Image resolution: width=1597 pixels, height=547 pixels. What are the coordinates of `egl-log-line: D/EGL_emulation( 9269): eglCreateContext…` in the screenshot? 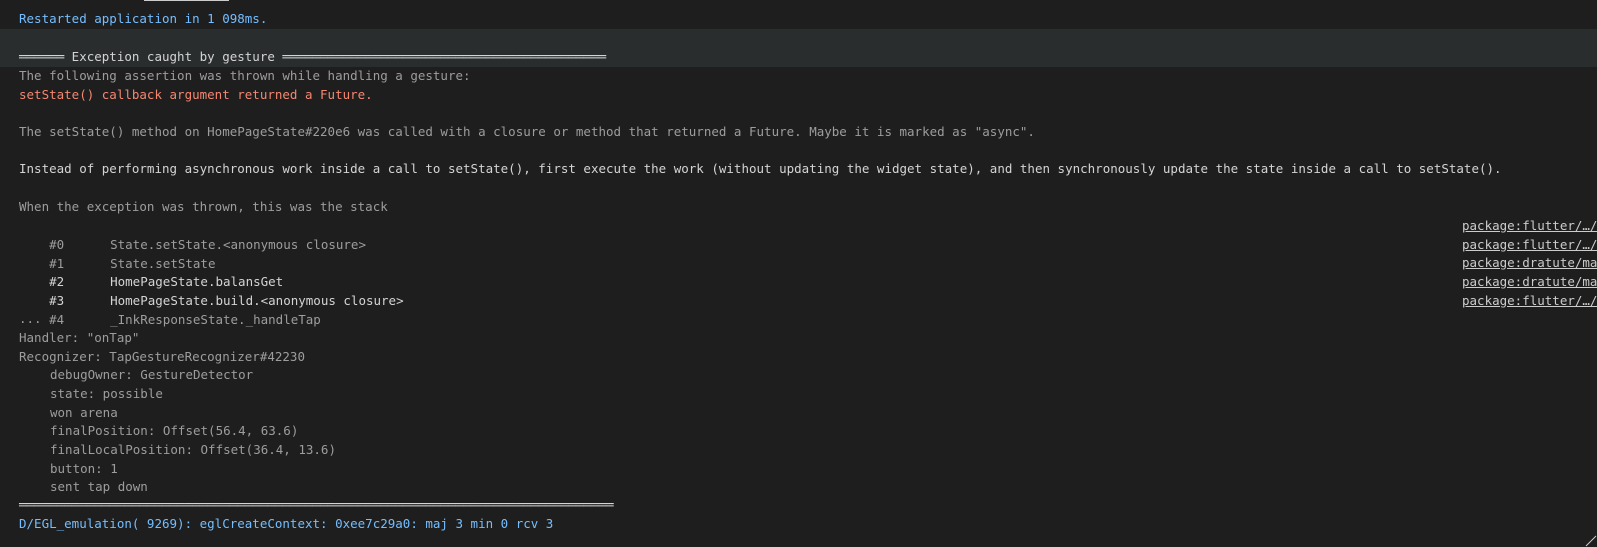 It's located at (286, 523).